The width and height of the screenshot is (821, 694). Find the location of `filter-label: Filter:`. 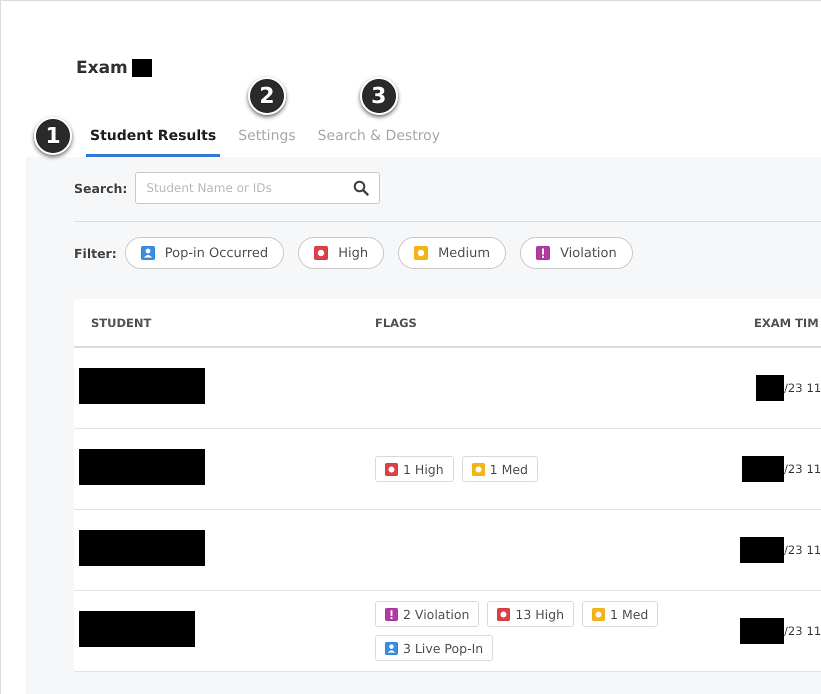

filter-label: Filter: is located at coordinates (95, 253).